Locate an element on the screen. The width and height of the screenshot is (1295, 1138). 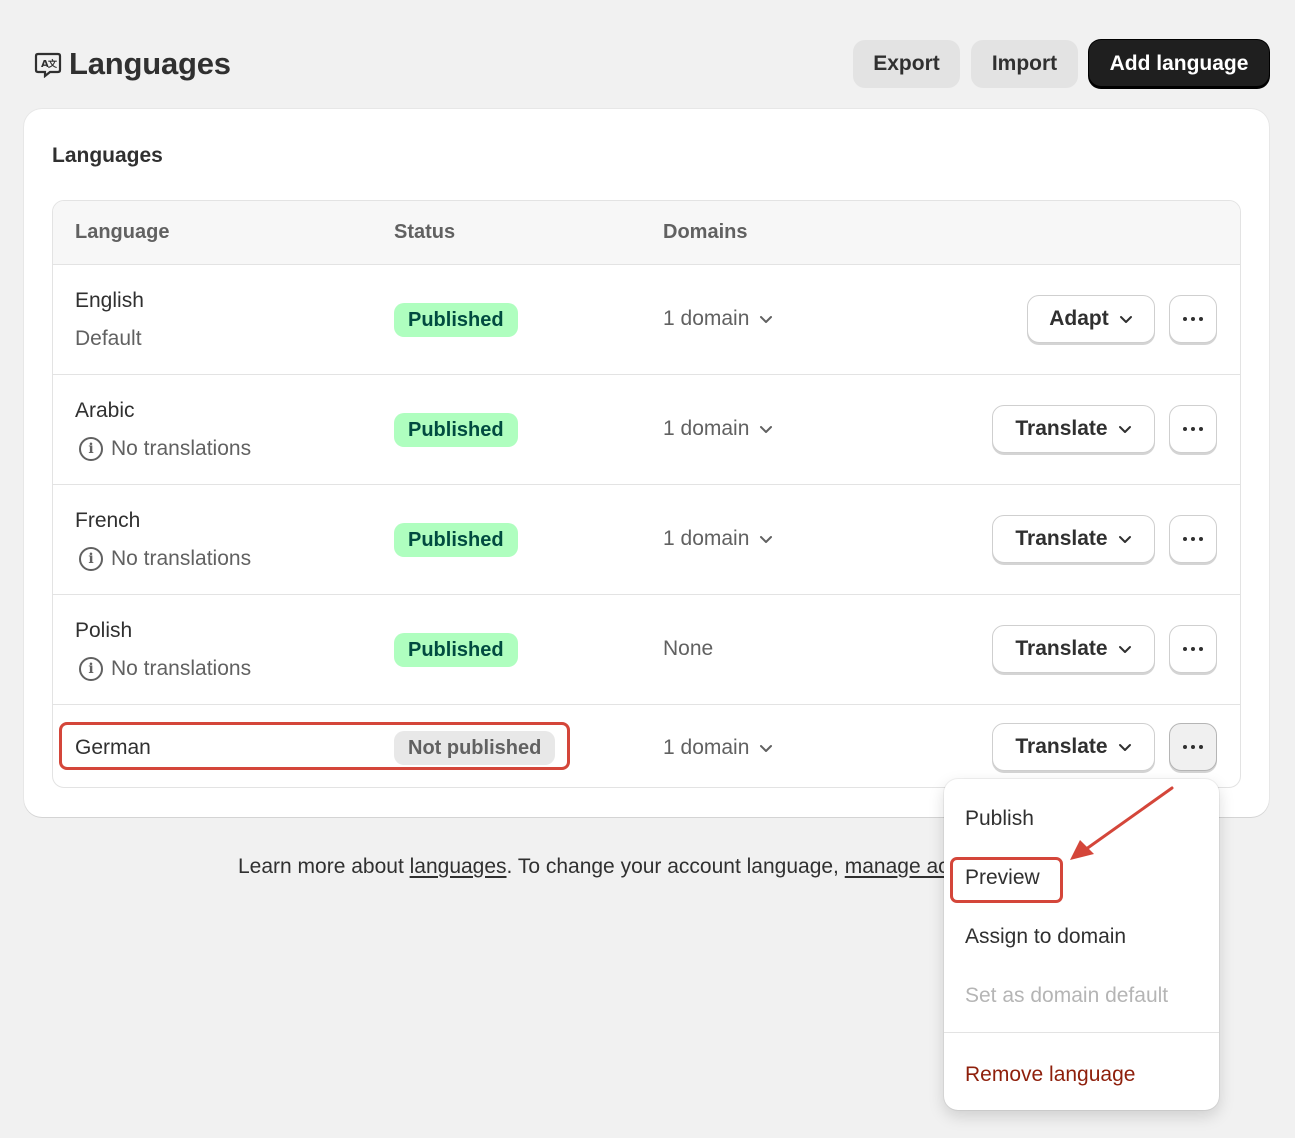
adapt-button-label: Adapt is located at coordinates (1079, 318).